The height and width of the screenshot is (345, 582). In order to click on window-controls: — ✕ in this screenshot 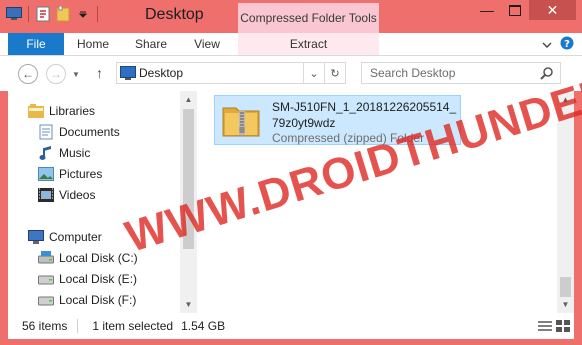, I will do `click(524, 10)`.